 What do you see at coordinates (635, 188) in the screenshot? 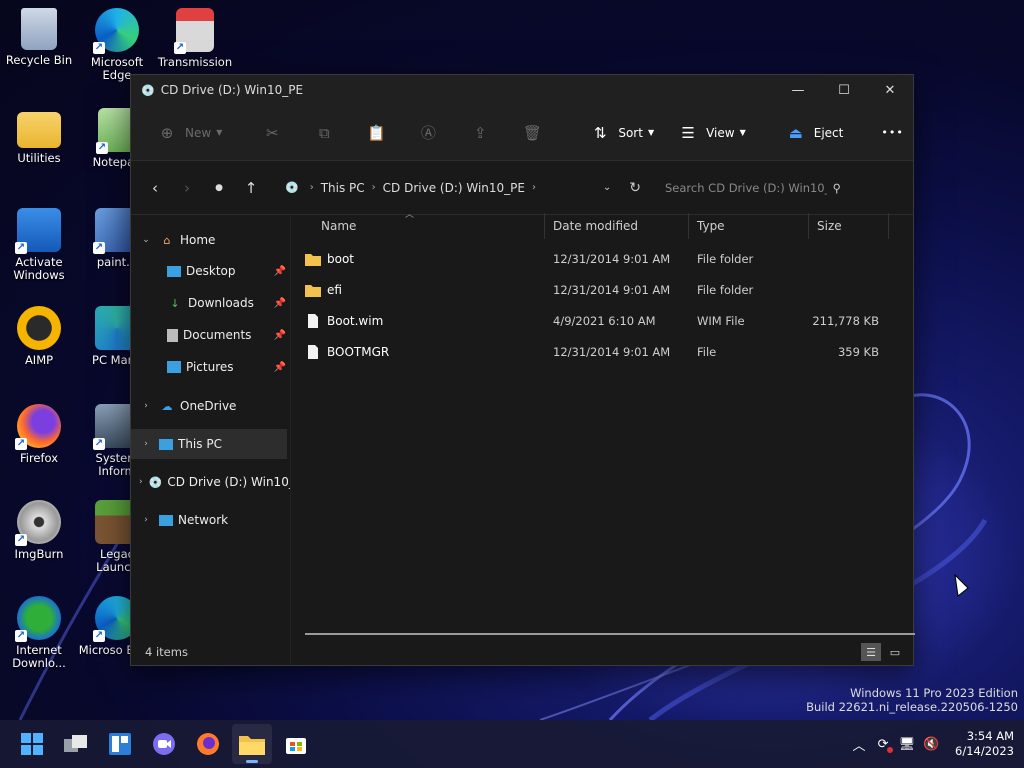
I see `refresh-icon: ↻` at bounding box center [635, 188].